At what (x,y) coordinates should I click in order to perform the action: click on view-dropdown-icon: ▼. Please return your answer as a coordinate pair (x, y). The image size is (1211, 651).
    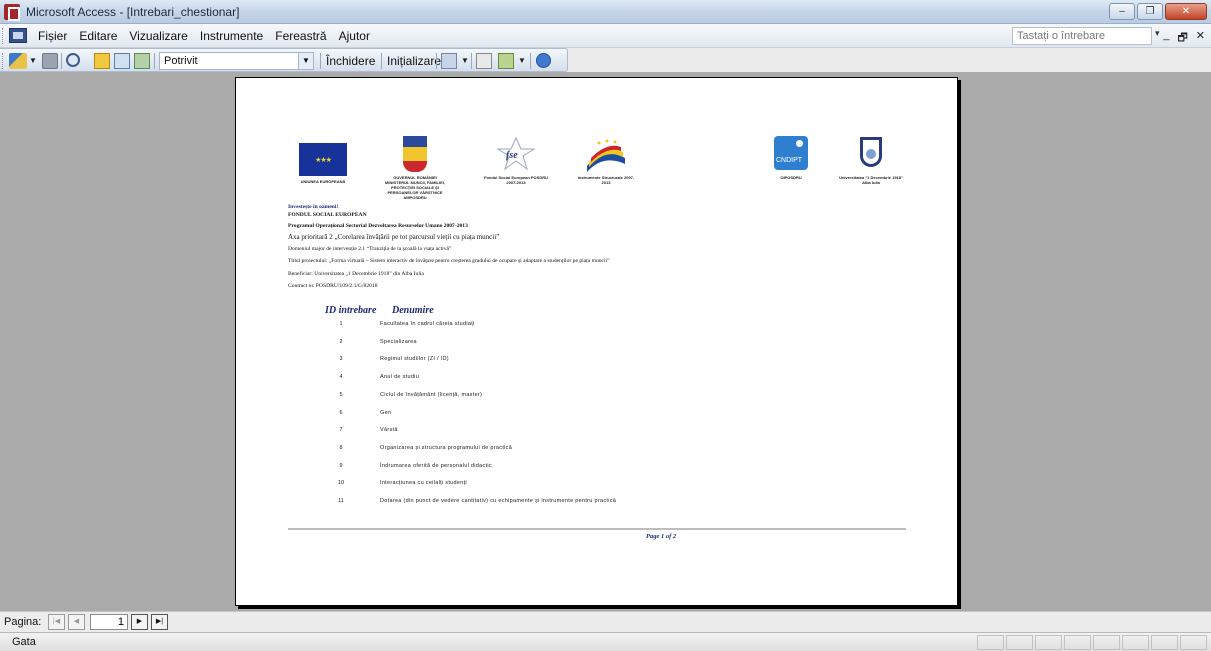
    Looking at the image, I should click on (33, 60).